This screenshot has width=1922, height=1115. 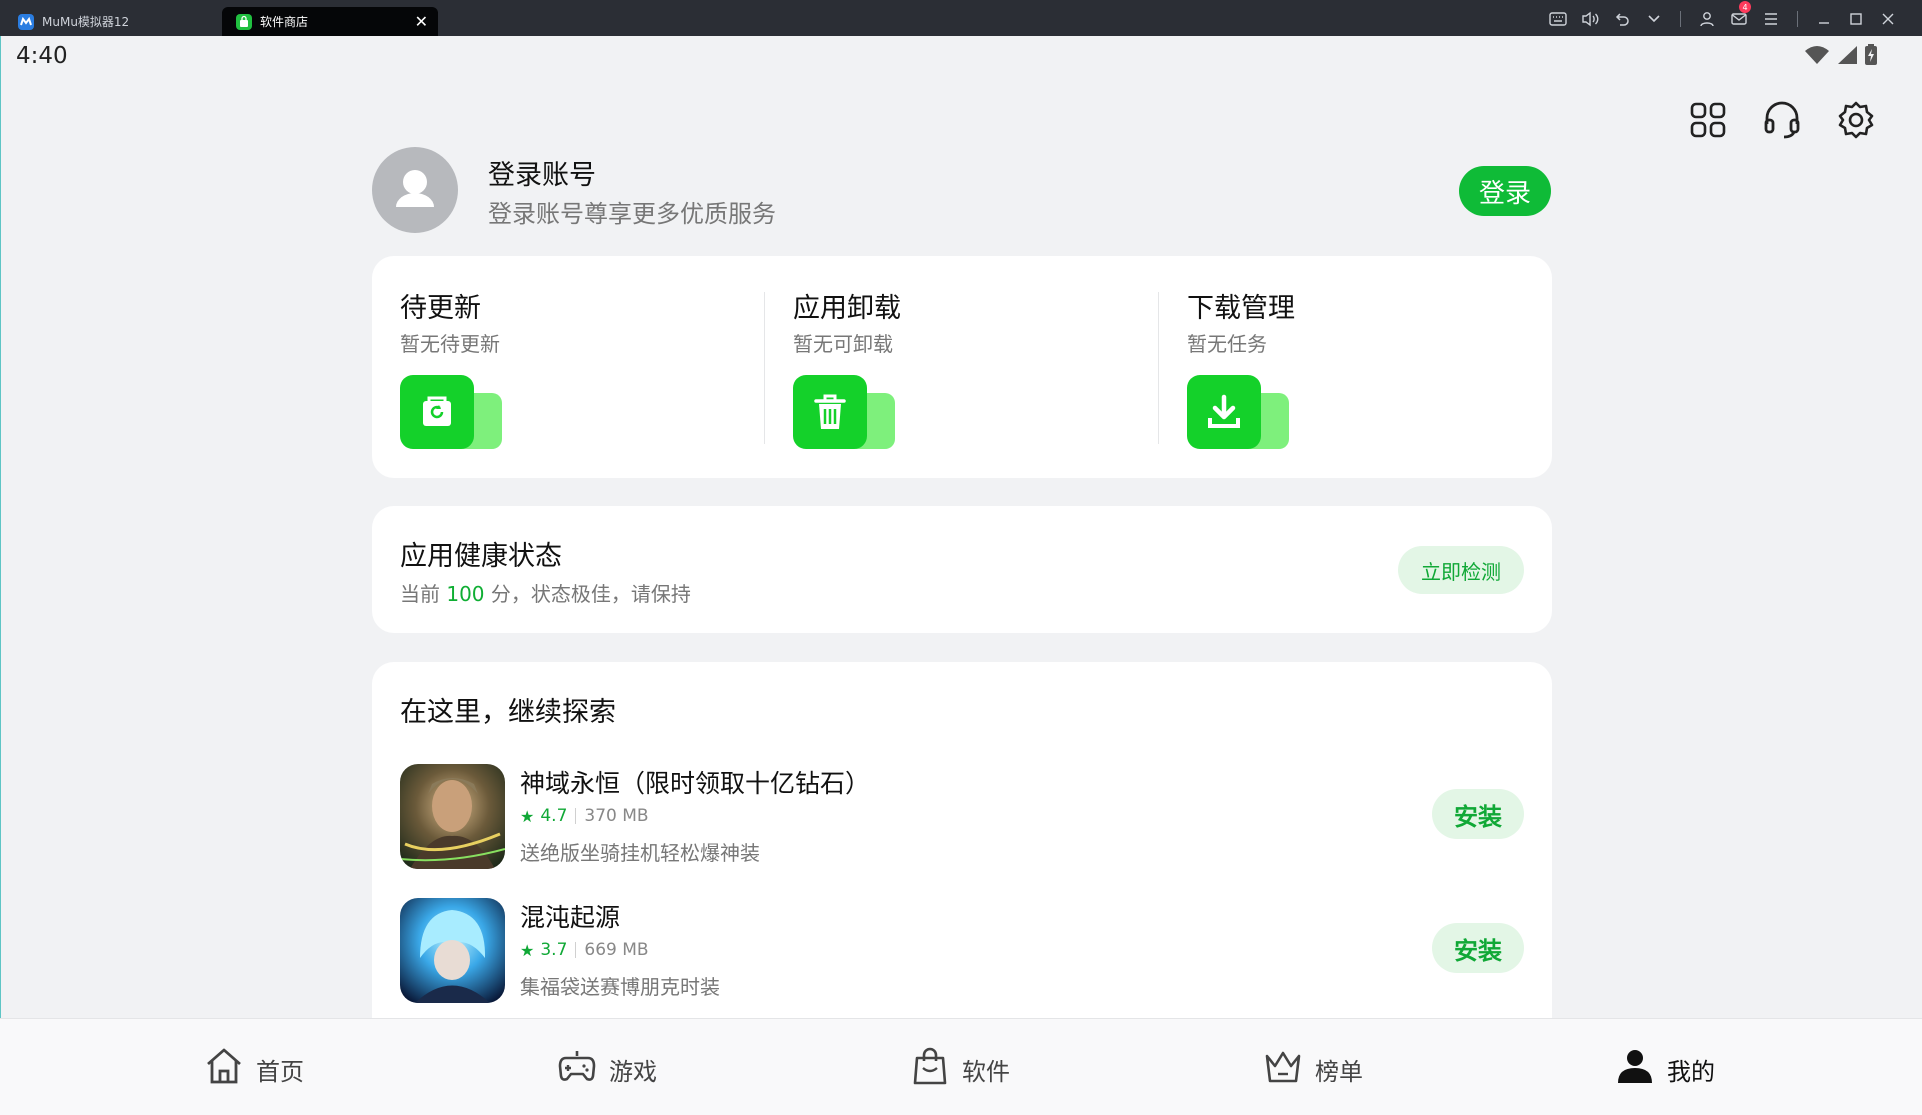 I want to click on window-titlebar: MuMu模拟器12 软件商店 ✕ 4, so click(x=961, y=18).